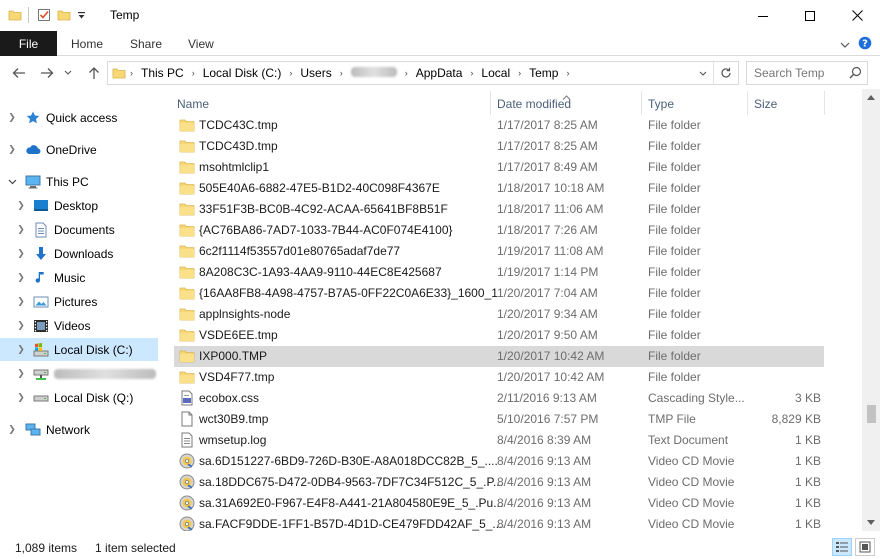 The width and height of the screenshot is (880, 559). What do you see at coordinates (534, 104) in the screenshot?
I see `column-header-date: Date modified` at bounding box center [534, 104].